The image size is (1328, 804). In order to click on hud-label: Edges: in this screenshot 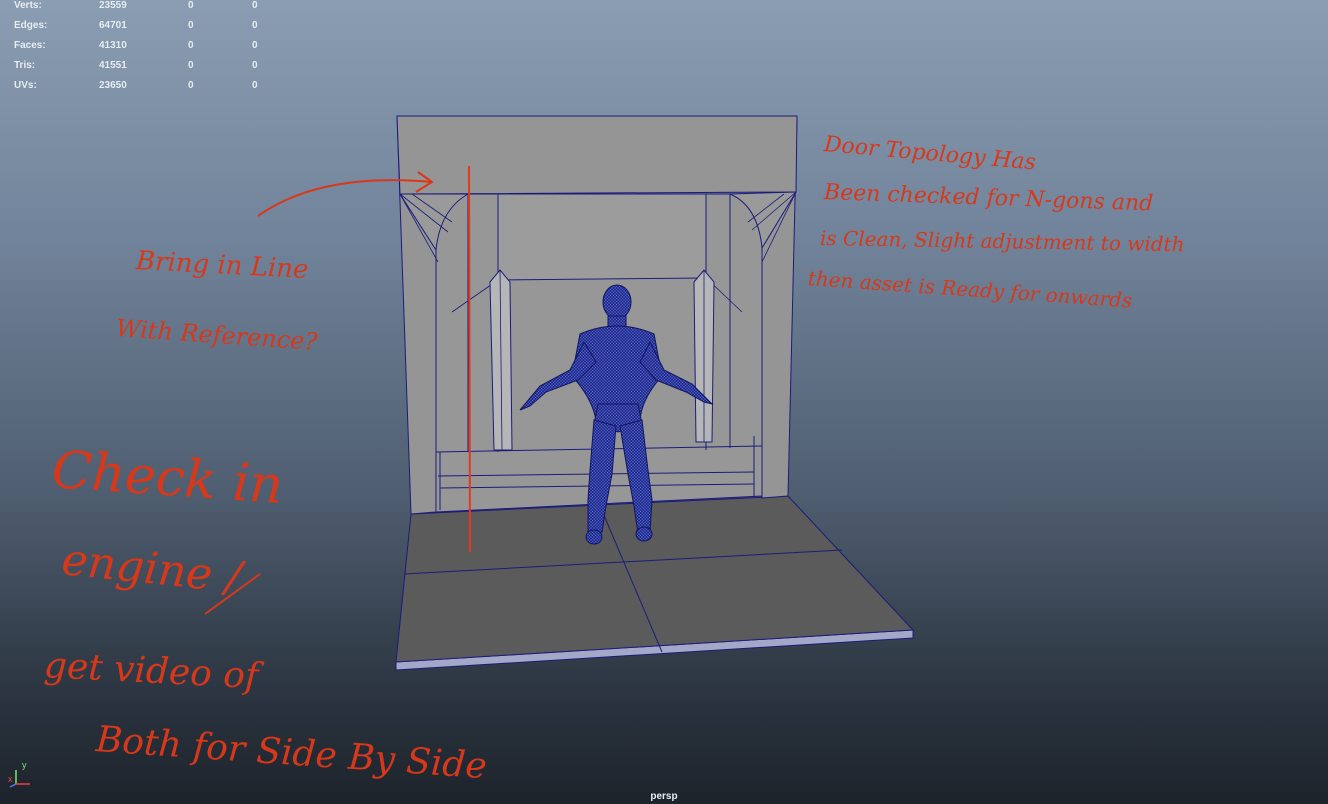, I will do `click(31, 25)`.